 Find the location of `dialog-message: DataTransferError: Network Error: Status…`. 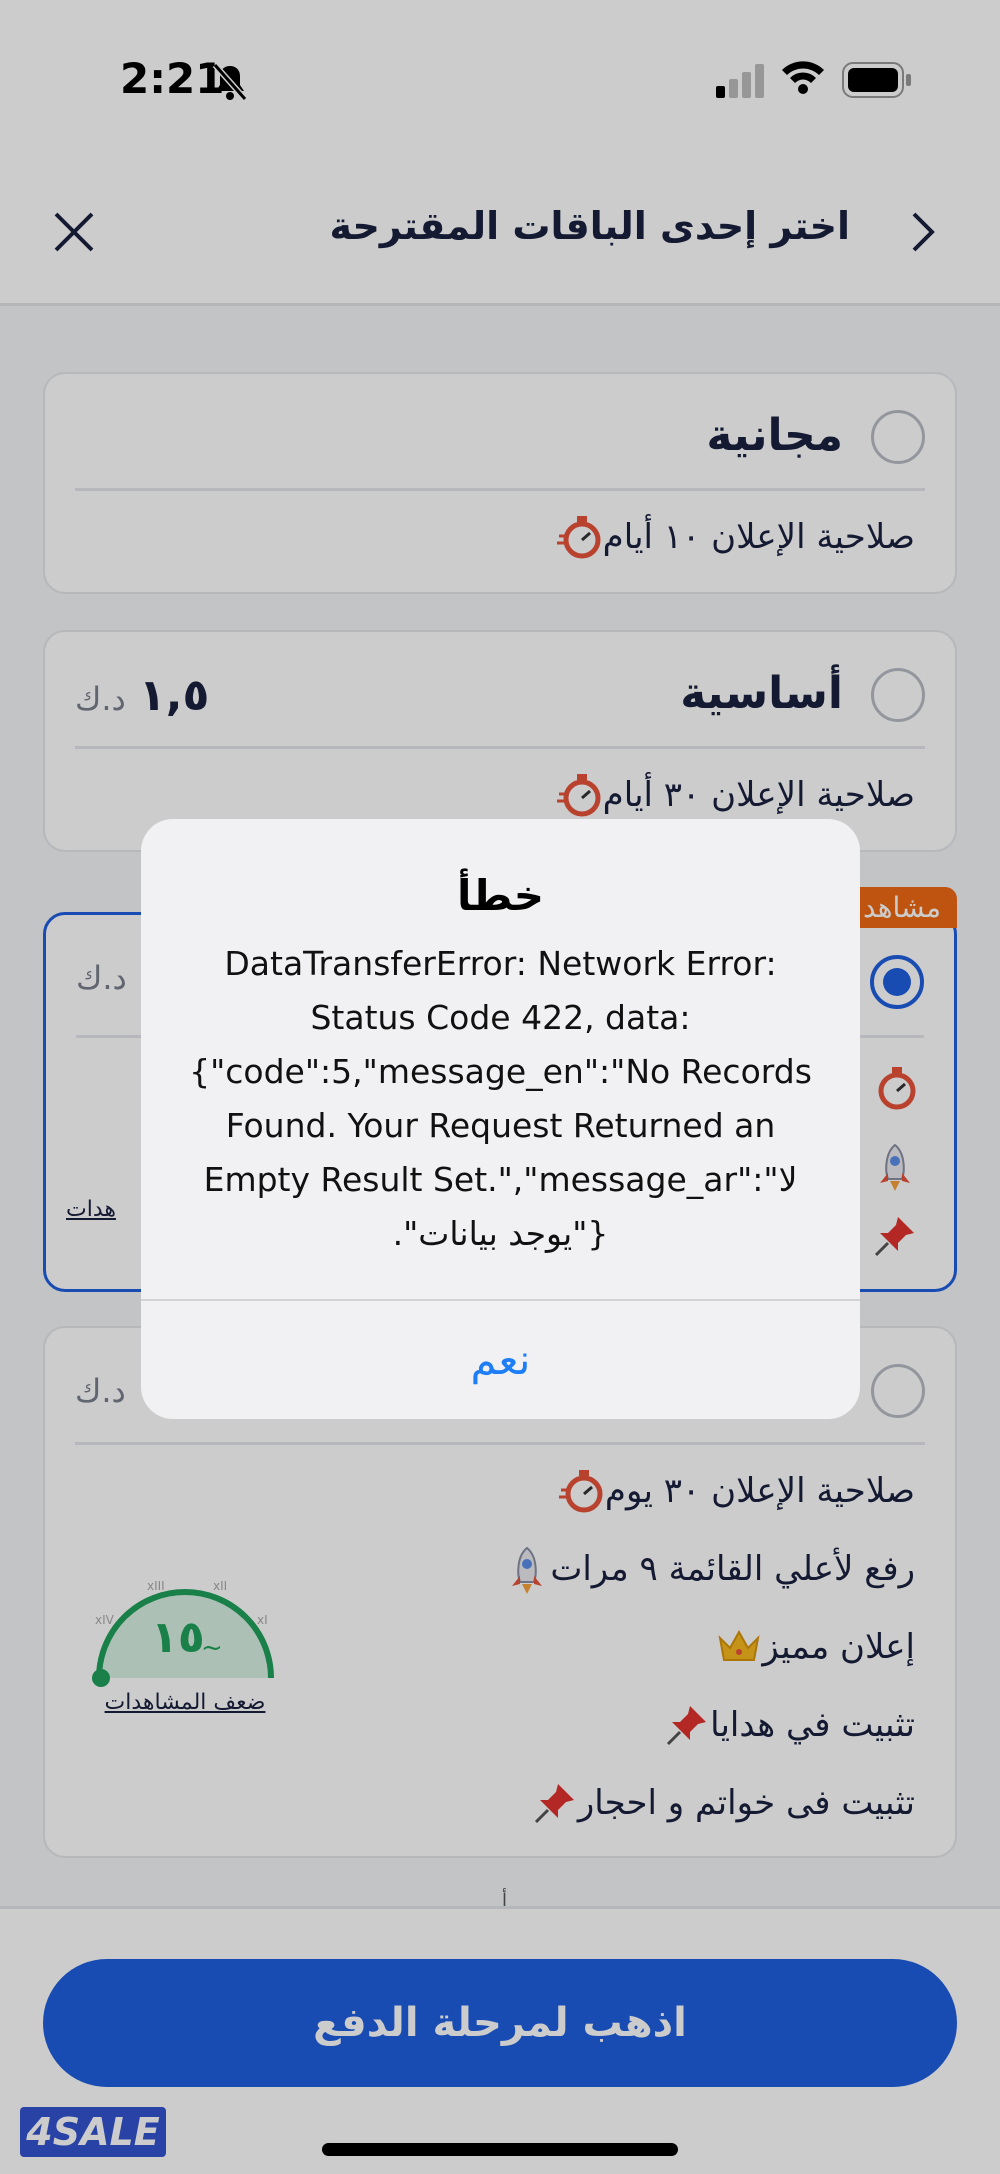

dialog-message: DataTransferError: Network Error: Status… is located at coordinates (500, 1098).